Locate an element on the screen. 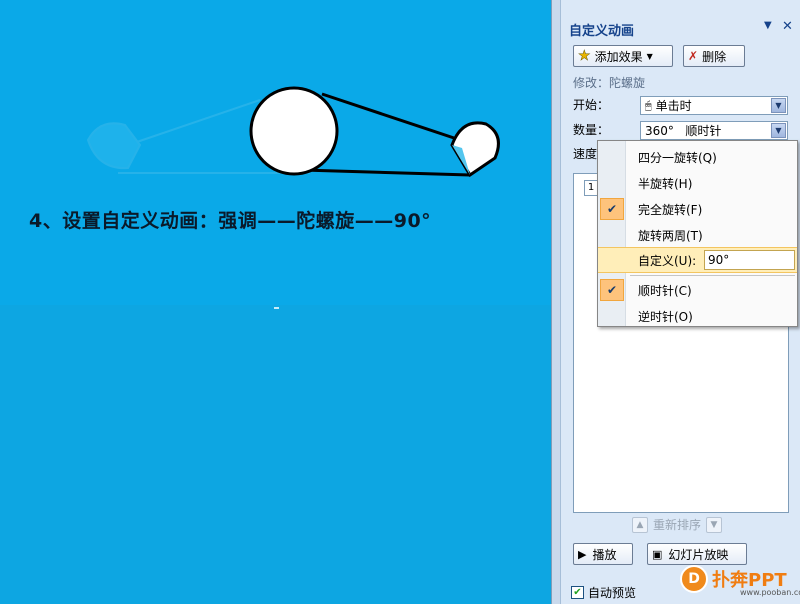  slideshow-label: 幻灯片放映 is located at coordinates (698, 554).